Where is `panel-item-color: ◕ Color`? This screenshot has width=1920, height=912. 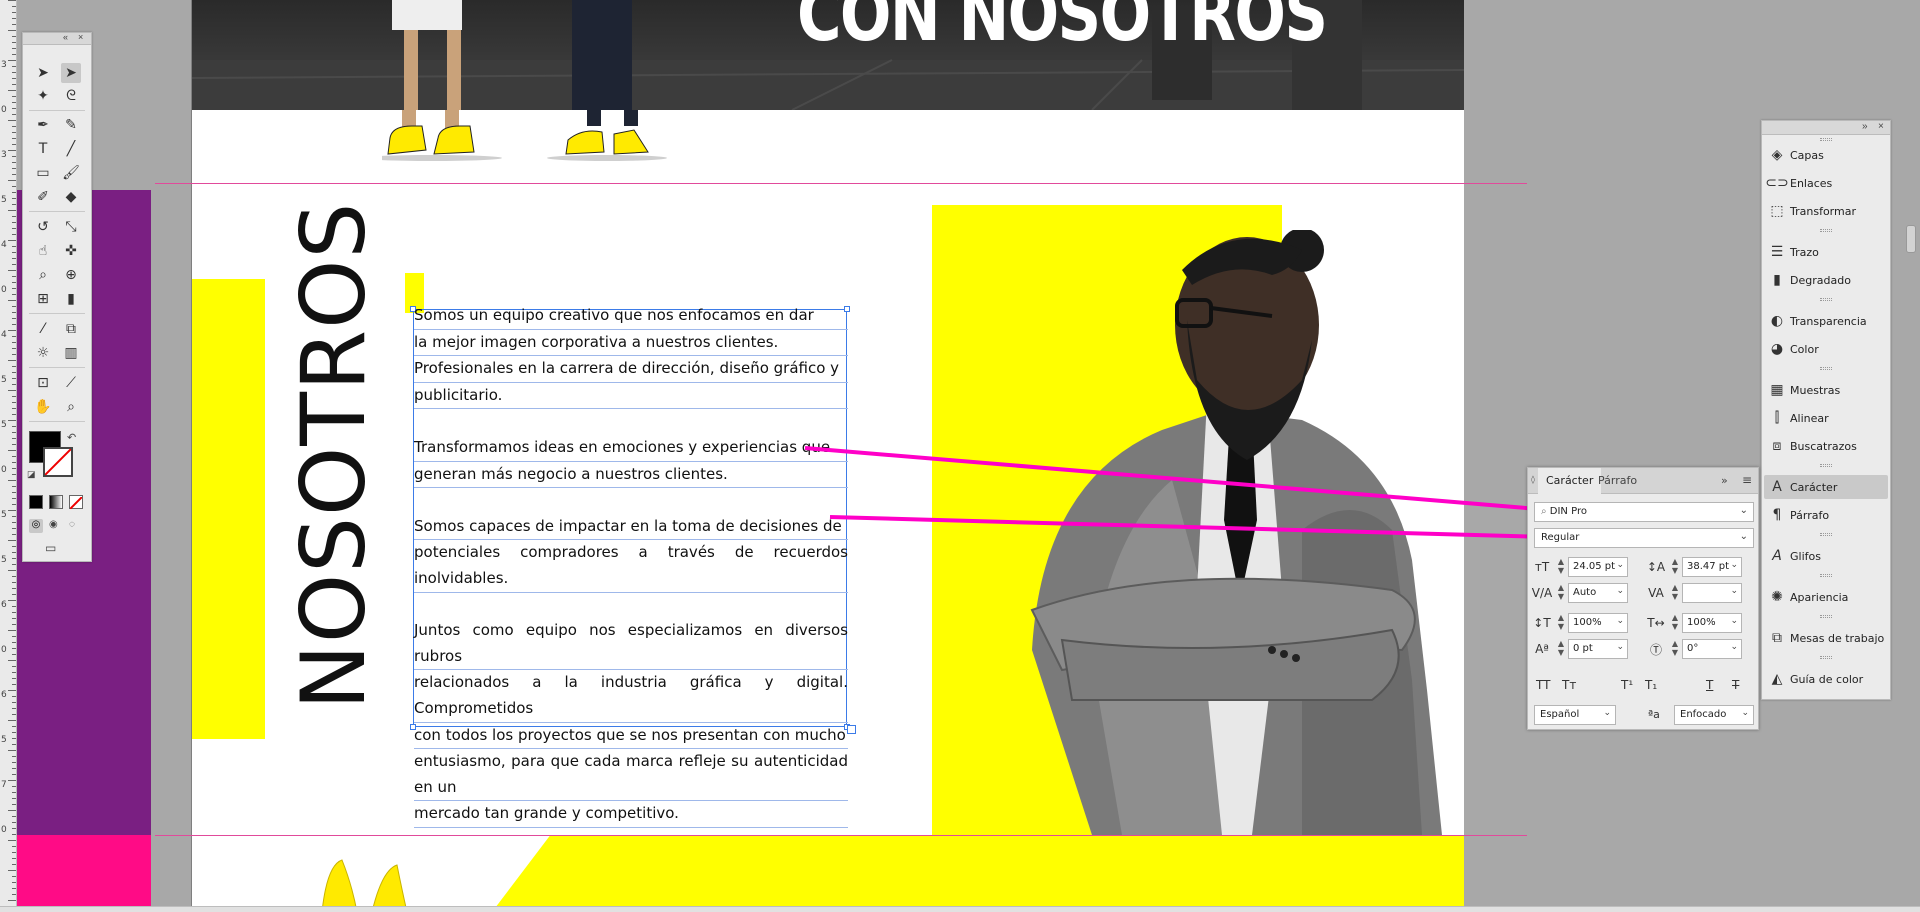
panel-item-color: ◕ Color is located at coordinates (1826, 349).